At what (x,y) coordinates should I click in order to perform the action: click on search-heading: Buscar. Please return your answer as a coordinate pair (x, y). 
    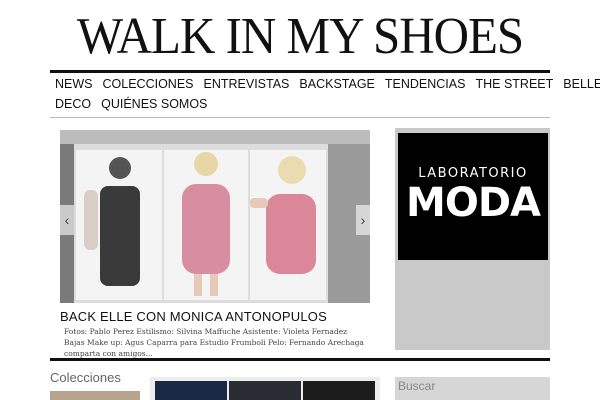
    Looking at the image, I should click on (417, 386).